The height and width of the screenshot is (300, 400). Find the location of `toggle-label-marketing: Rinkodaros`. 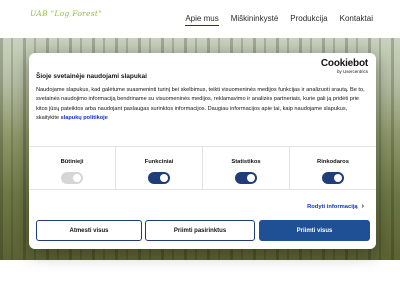

toggle-label-marketing: Rinkodaros is located at coordinates (333, 162).